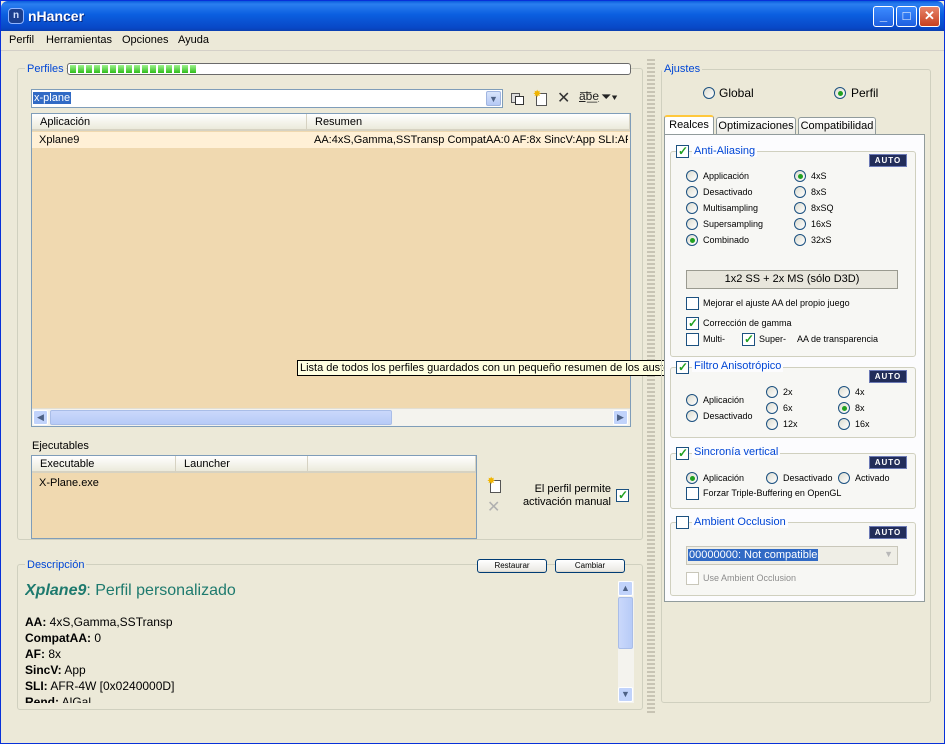  Describe the element at coordinates (837, 126) in the screenshot. I see `tab-compatibilidad: Compatibilidad` at that location.